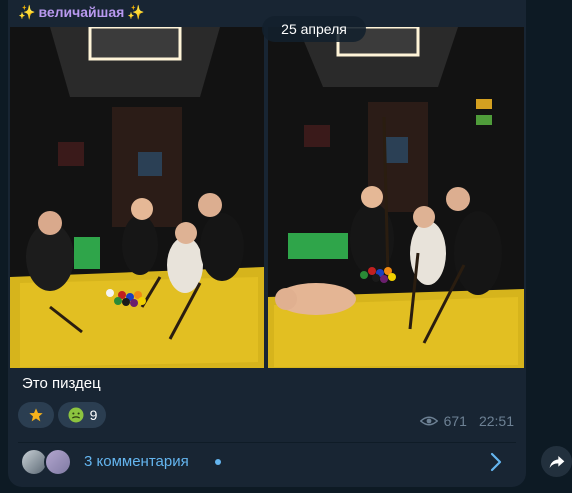 The width and height of the screenshot is (572, 493). I want to click on sender-name: ✨ величайшая ✨, so click(81, 12).